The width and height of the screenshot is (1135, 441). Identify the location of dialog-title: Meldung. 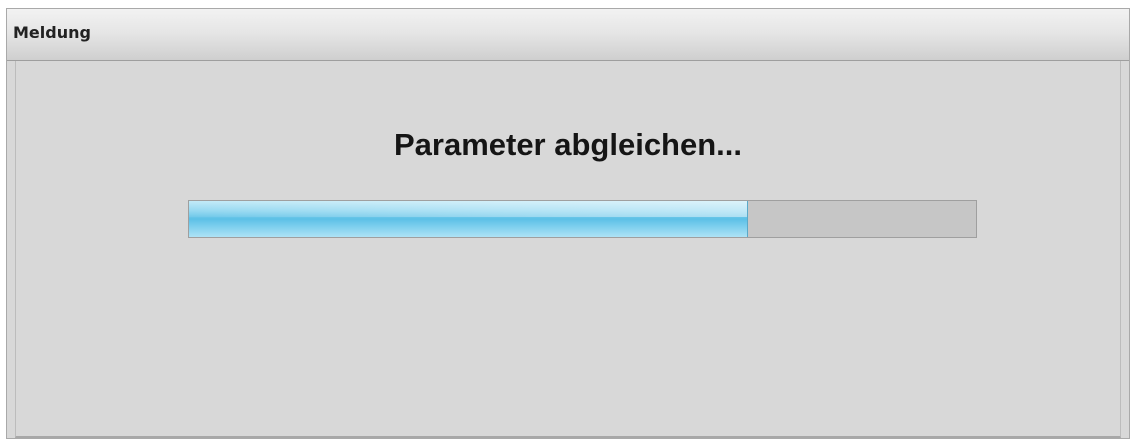
(52, 32).